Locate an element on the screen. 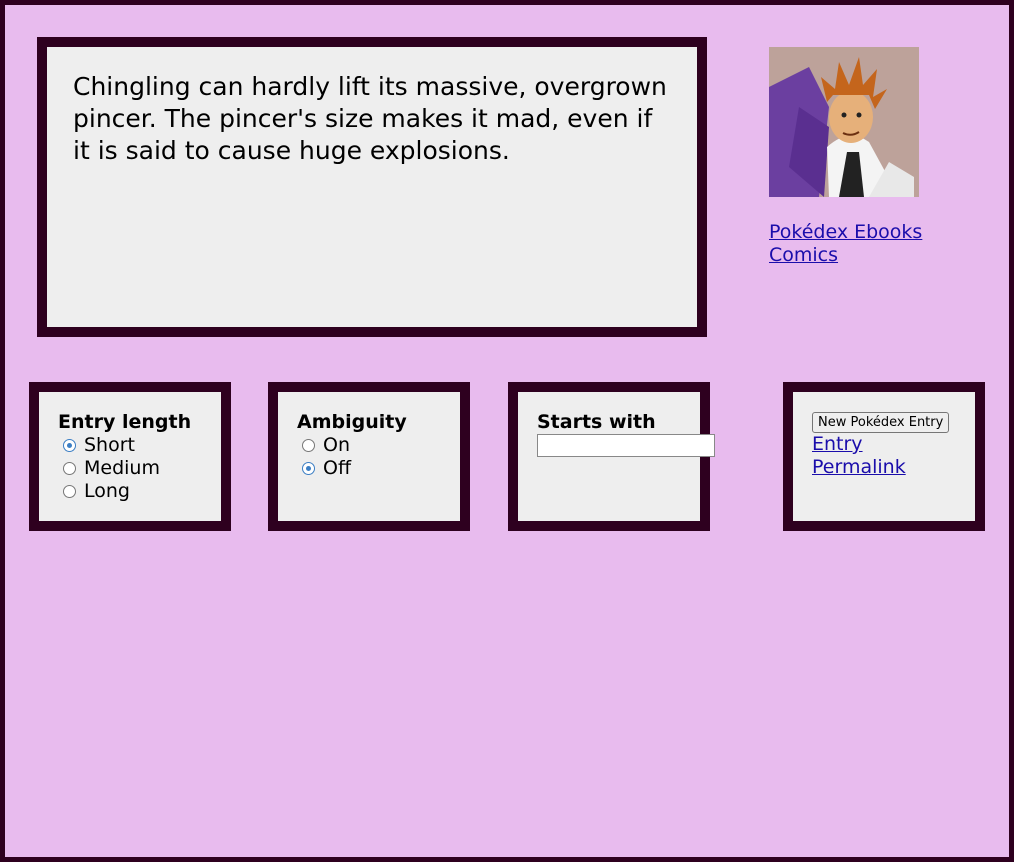 This screenshot has height=862, width=1014. entry-length-title: Entry length is located at coordinates (125, 422).